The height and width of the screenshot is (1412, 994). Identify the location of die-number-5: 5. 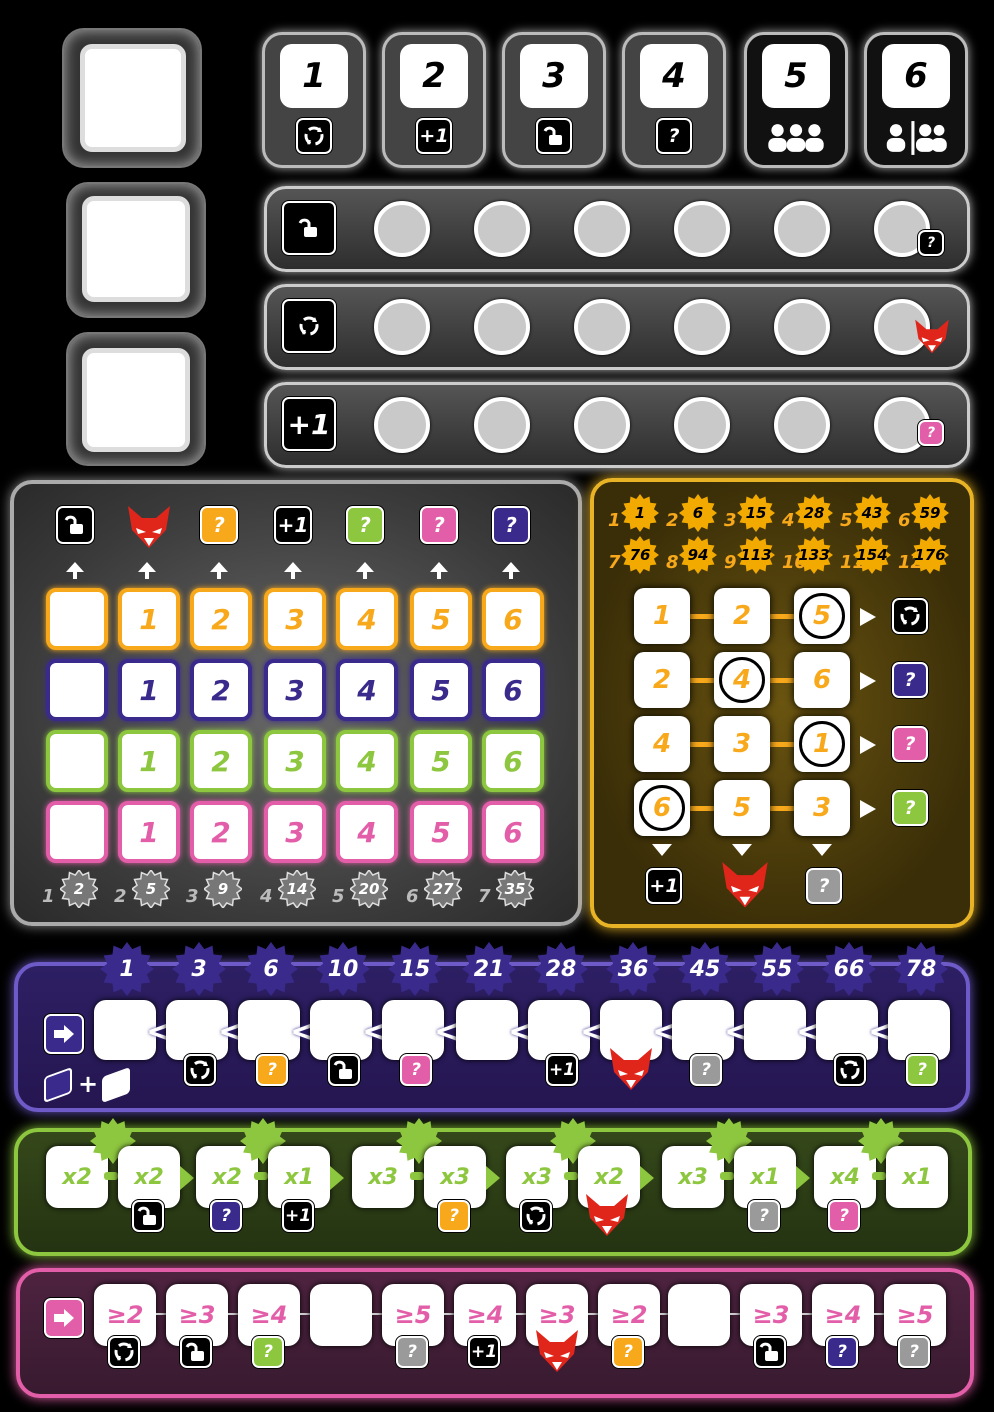
(796, 76).